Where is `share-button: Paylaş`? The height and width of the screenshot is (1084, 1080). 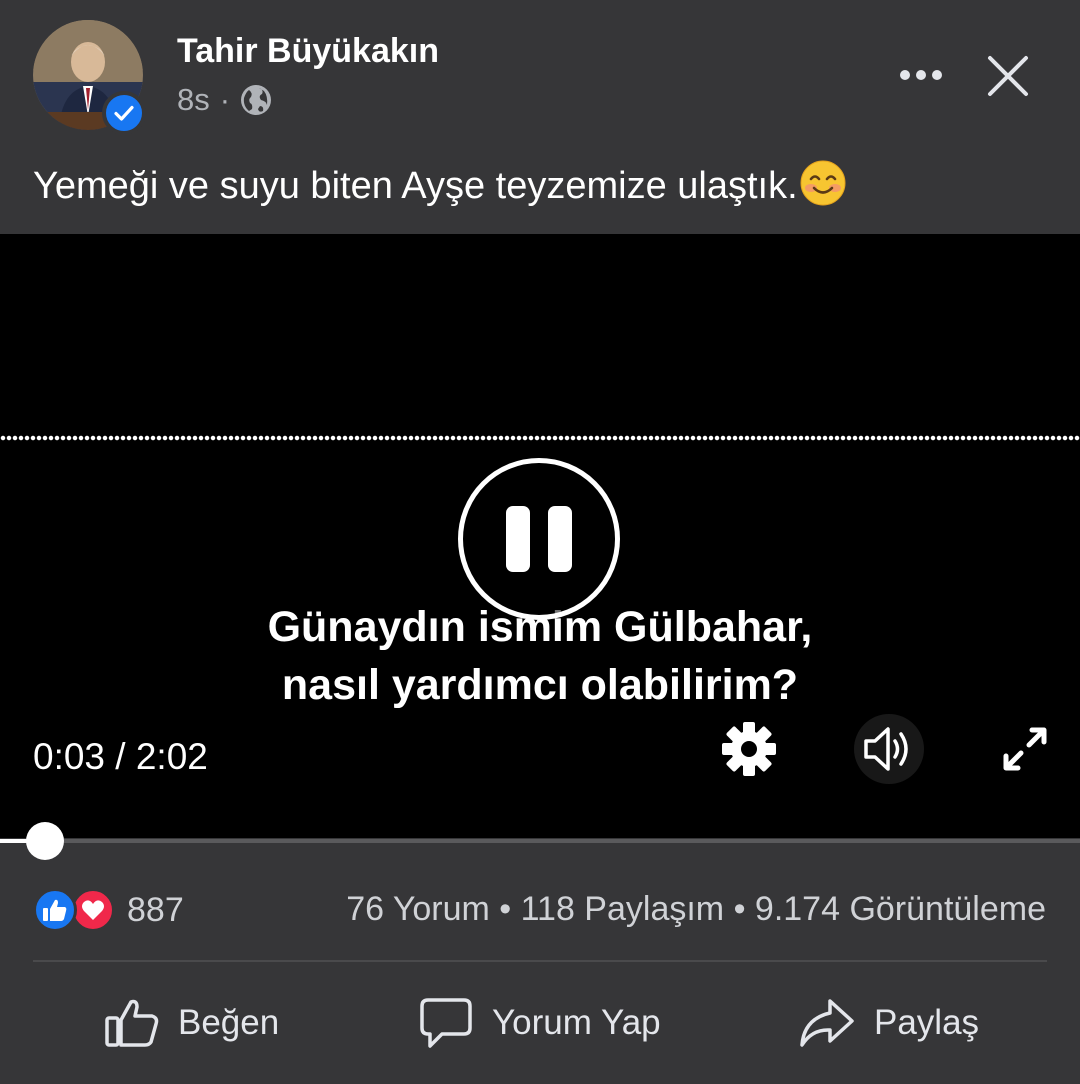 share-button: Paylaş is located at coordinates (888, 1023).